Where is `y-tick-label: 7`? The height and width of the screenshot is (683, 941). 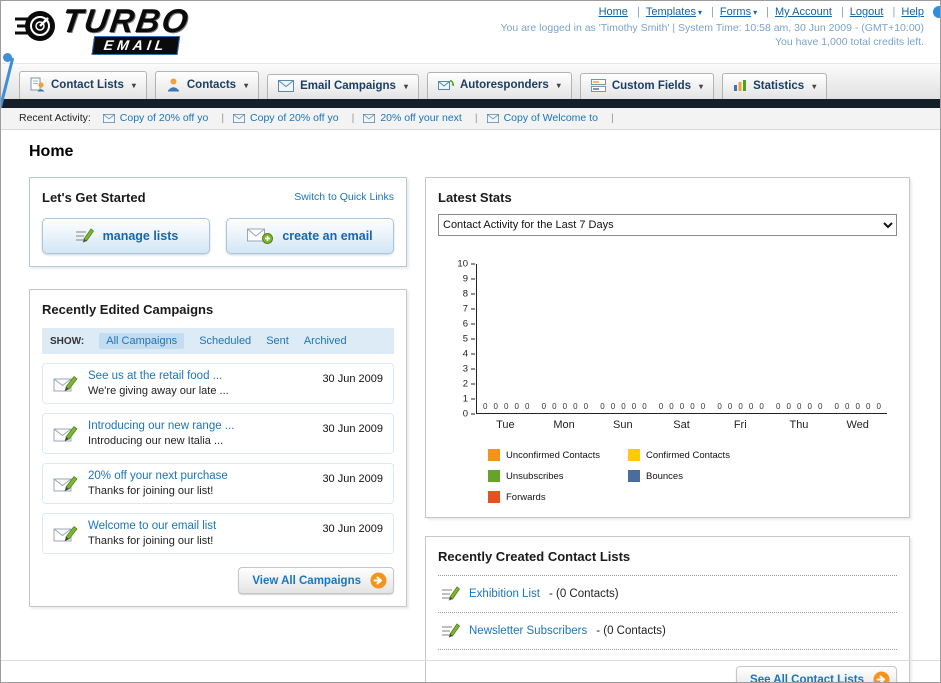
y-tick-label: 7 is located at coordinates (469, 309).